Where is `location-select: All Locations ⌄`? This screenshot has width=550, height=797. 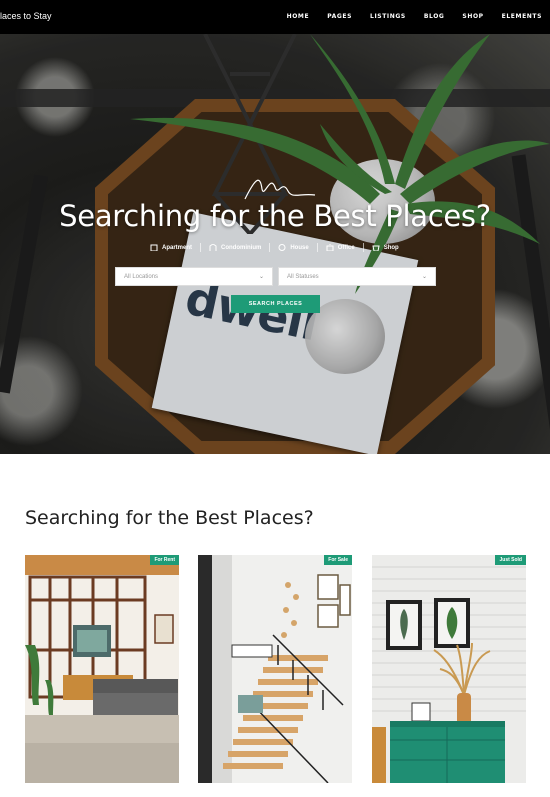 location-select: All Locations ⌄ is located at coordinates (194, 276).